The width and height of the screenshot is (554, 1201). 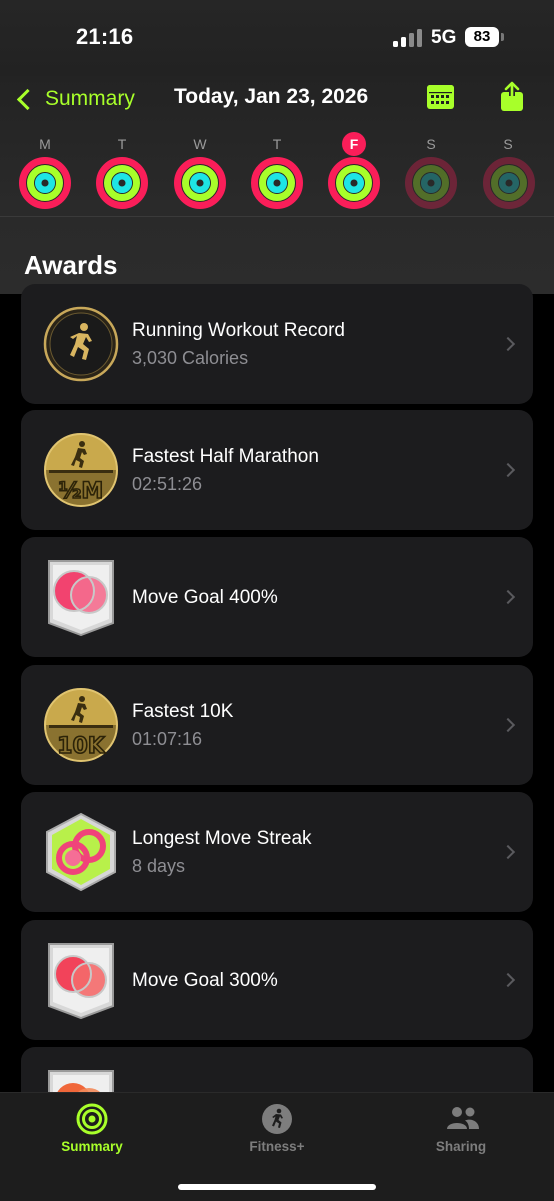 What do you see at coordinates (225, 456) in the screenshot?
I see `award-title: Fastest Half Marathon` at bounding box center [225, 456].